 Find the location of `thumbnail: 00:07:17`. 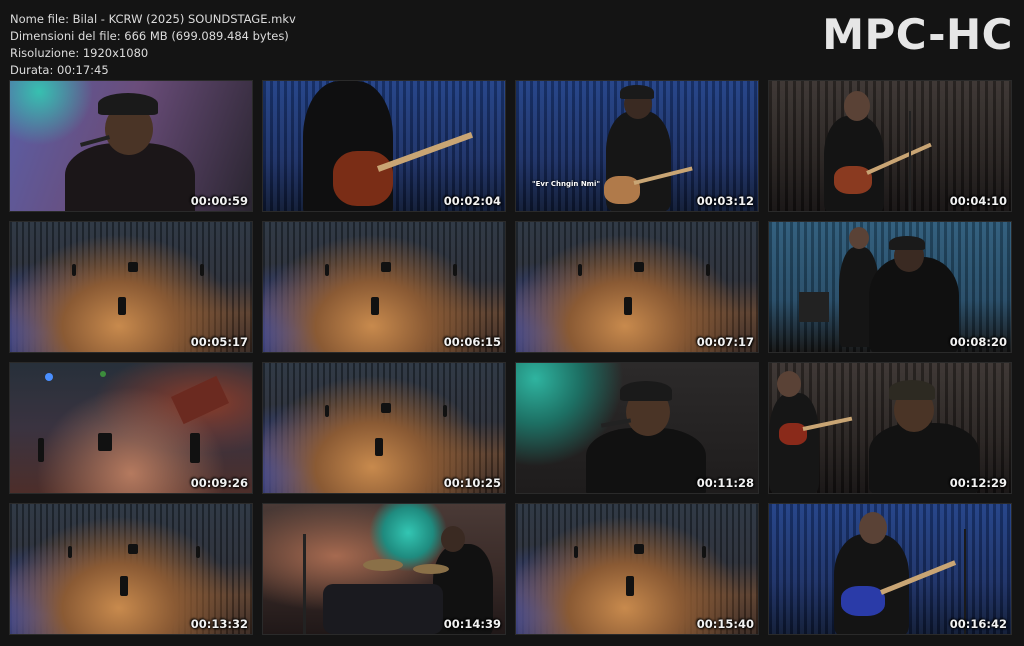

thumbnail: 00:07:17 is located at coordinates (637, 287).